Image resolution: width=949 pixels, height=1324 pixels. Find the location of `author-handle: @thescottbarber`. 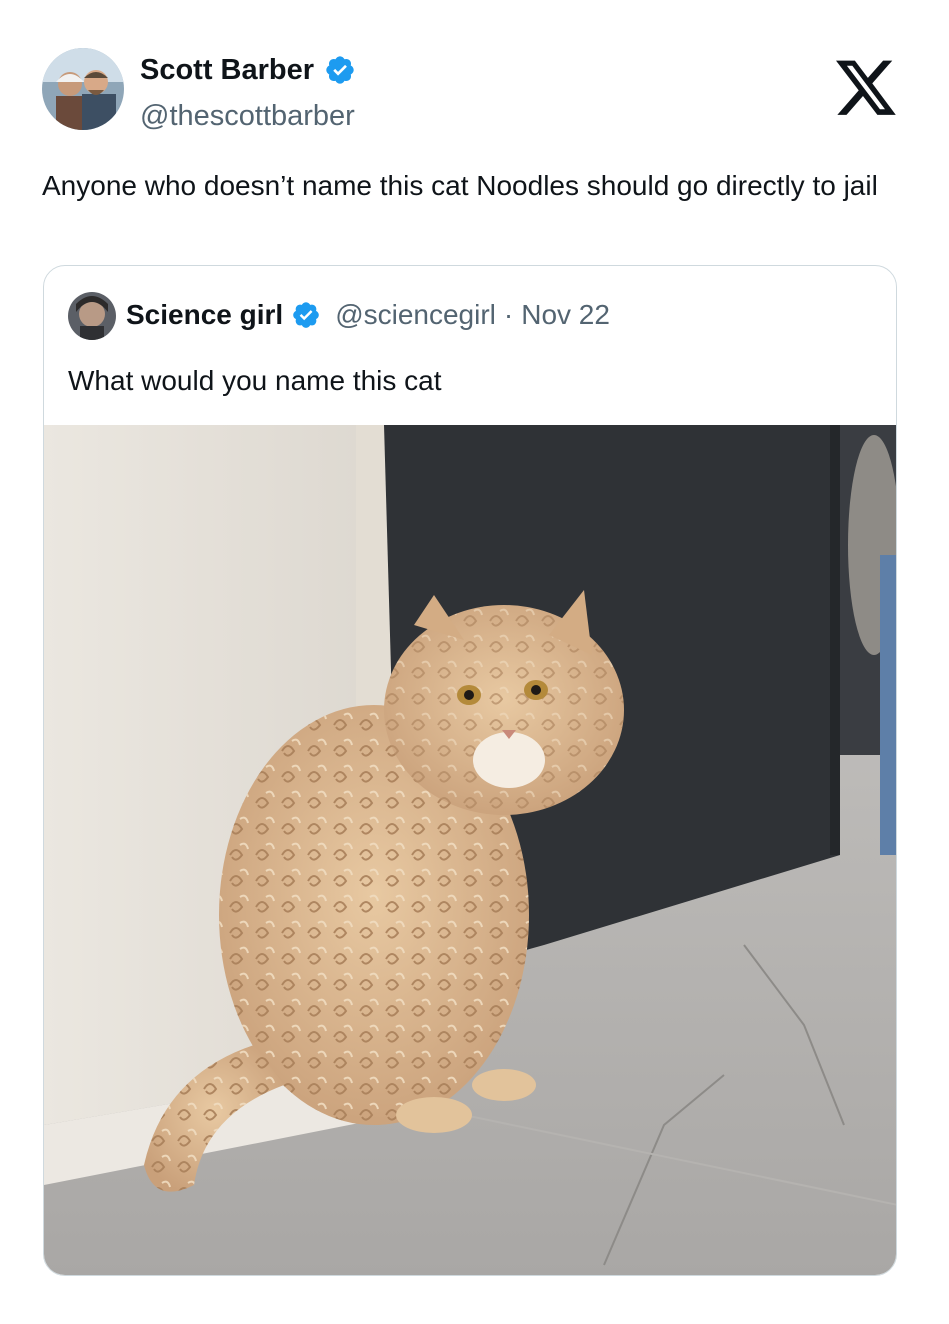

author-handle: @thescottbarber is located at coordinates (247, 116).